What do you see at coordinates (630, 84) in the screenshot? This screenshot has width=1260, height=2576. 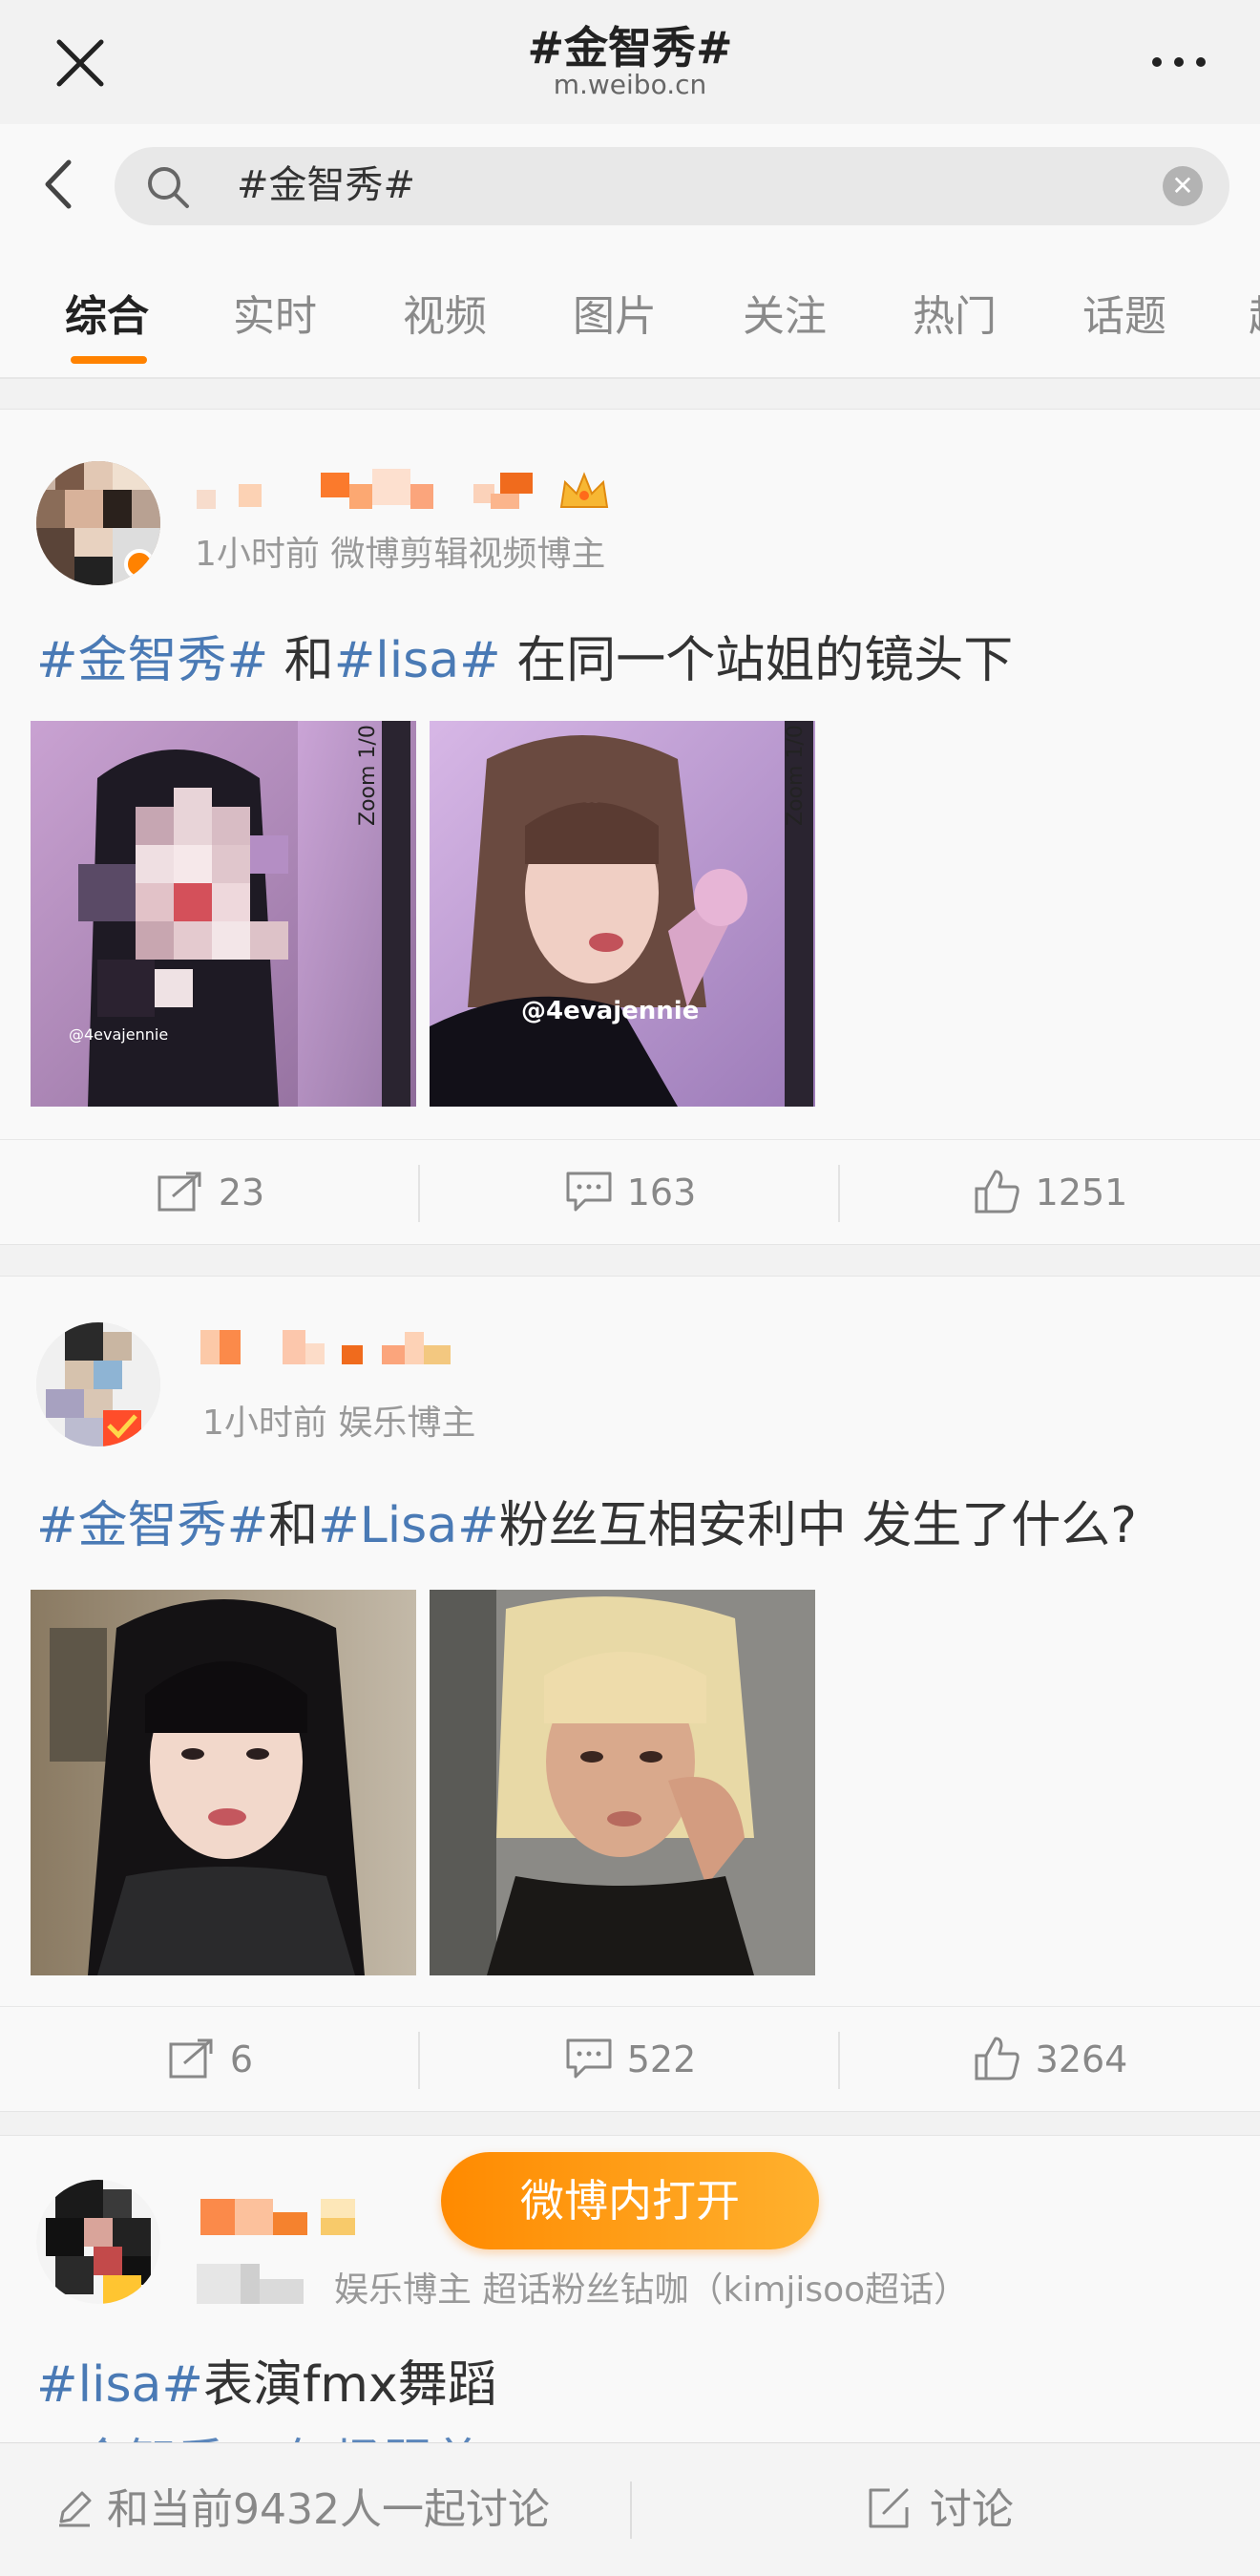 I see `page-url: m.weibo.cn` at bounding box center [630, 84].